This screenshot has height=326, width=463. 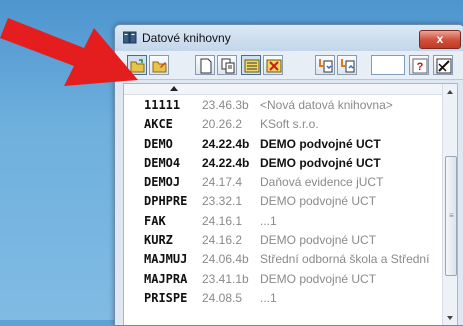 I want to click on list-item: DPHPRE 23.32.1 DEMO podvojné UCT, so click(x=283, y=201).